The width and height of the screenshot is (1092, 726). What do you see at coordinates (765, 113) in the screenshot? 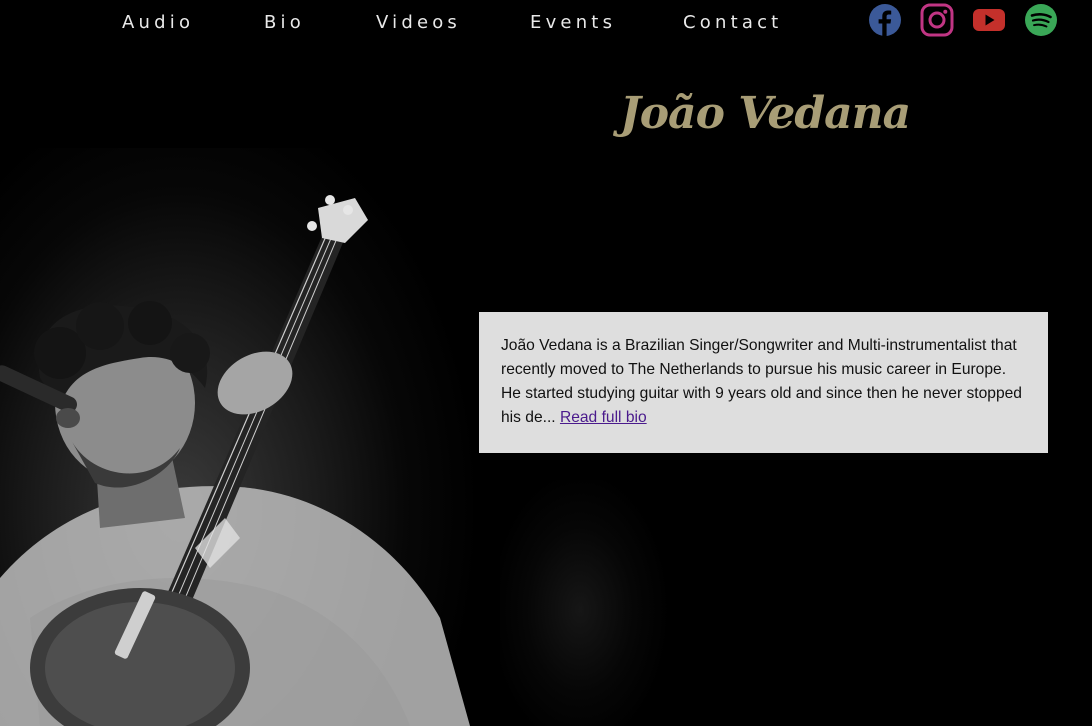
I see `artist-title: João Vedana` at bounding box center [765, 113].